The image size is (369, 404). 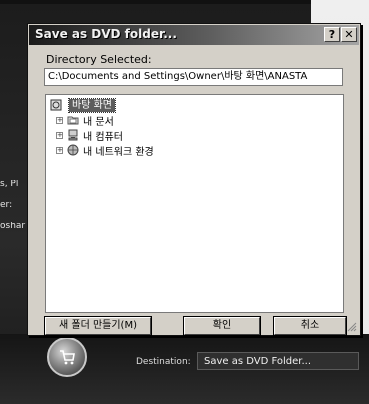 What do you see at coordinates (13, 226) in the screenshot?
I see `background-text-3: oshar` at bounding box center [13, 226].